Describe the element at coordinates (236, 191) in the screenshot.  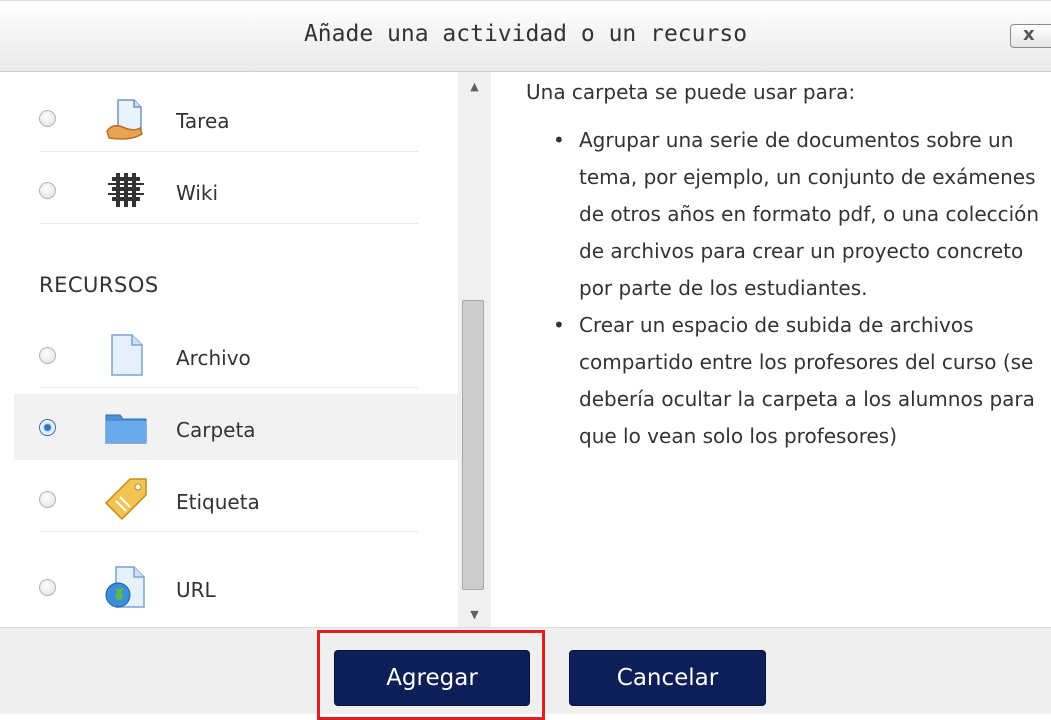
I see `option-wiki: Wiki` at that location.